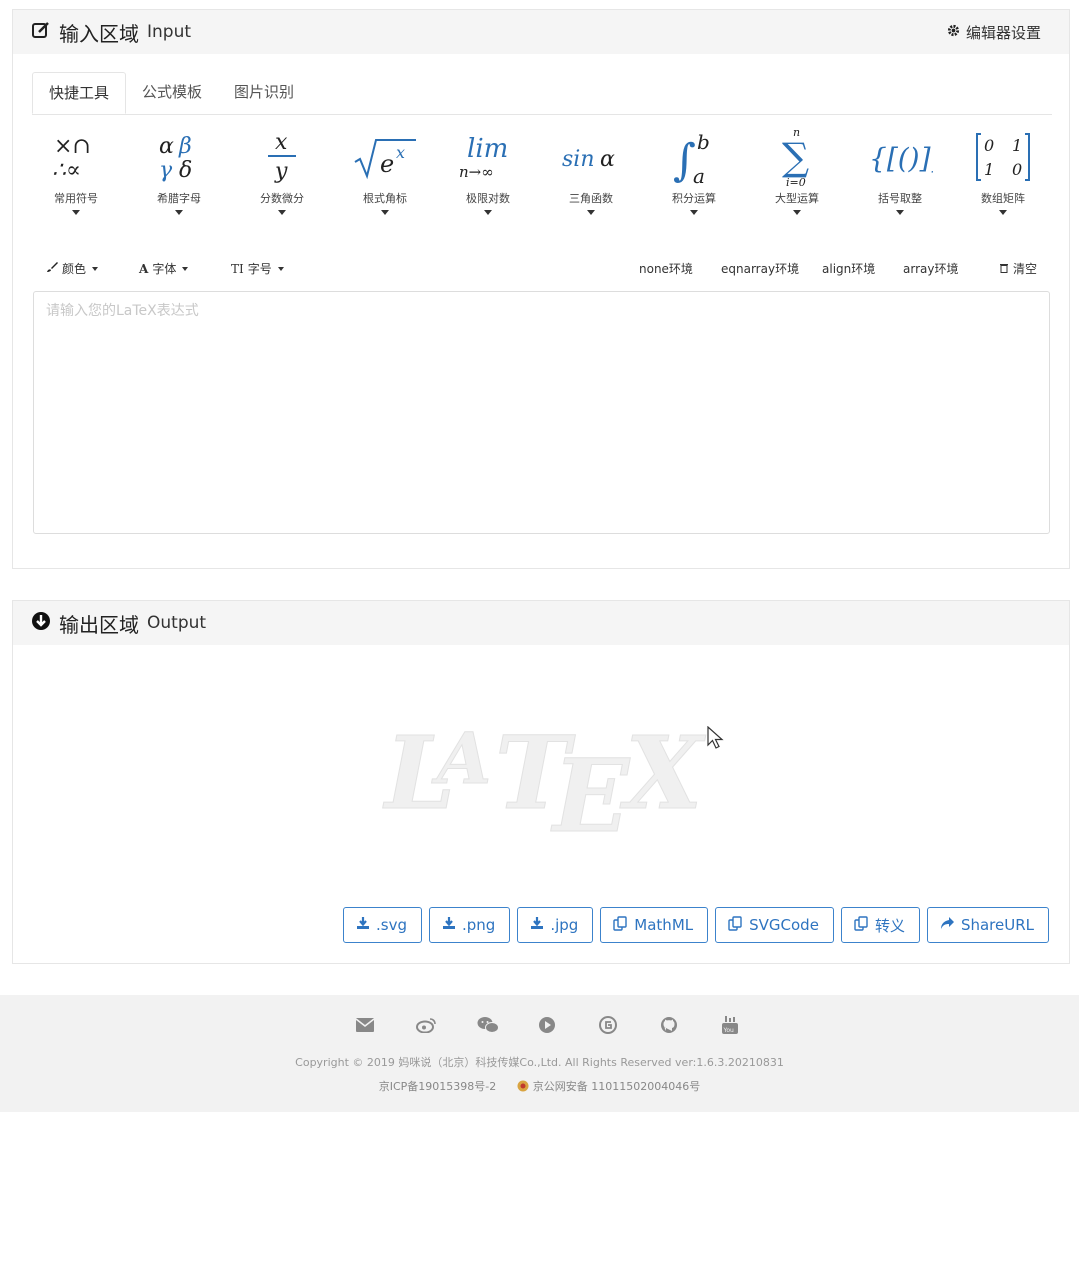  What do you see at coordinates (607, 159) in the screenshot?
I see `svg-text: α` at bounding box center [607, 159].